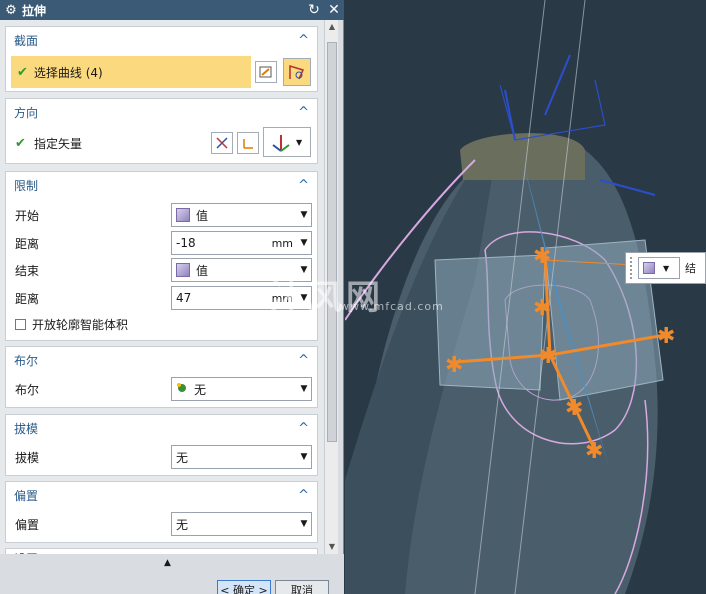  Describe the element at coordinates (20, 324) in the screenshot. I see `open-profile-checkbox` at that location.